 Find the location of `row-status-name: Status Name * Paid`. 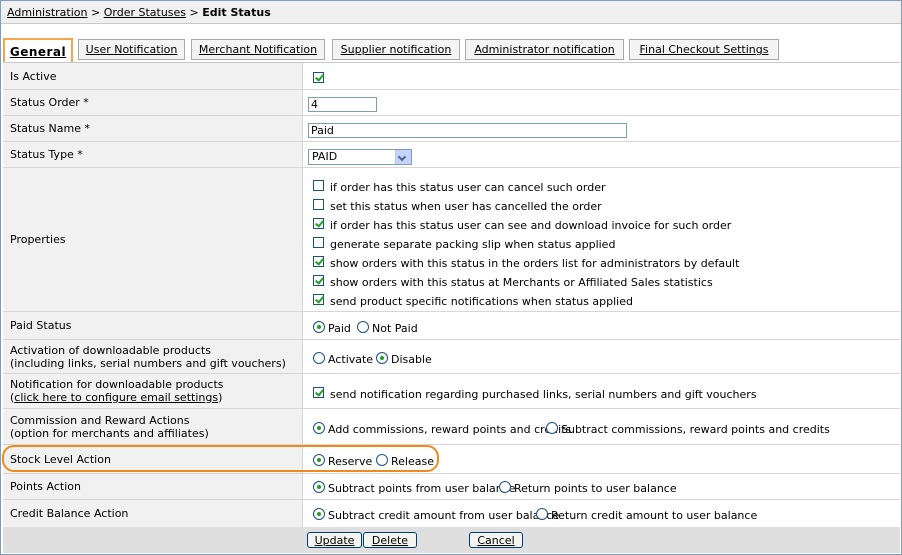

row-status-name: Status Name * Paid is located at coordinates (451, 129).